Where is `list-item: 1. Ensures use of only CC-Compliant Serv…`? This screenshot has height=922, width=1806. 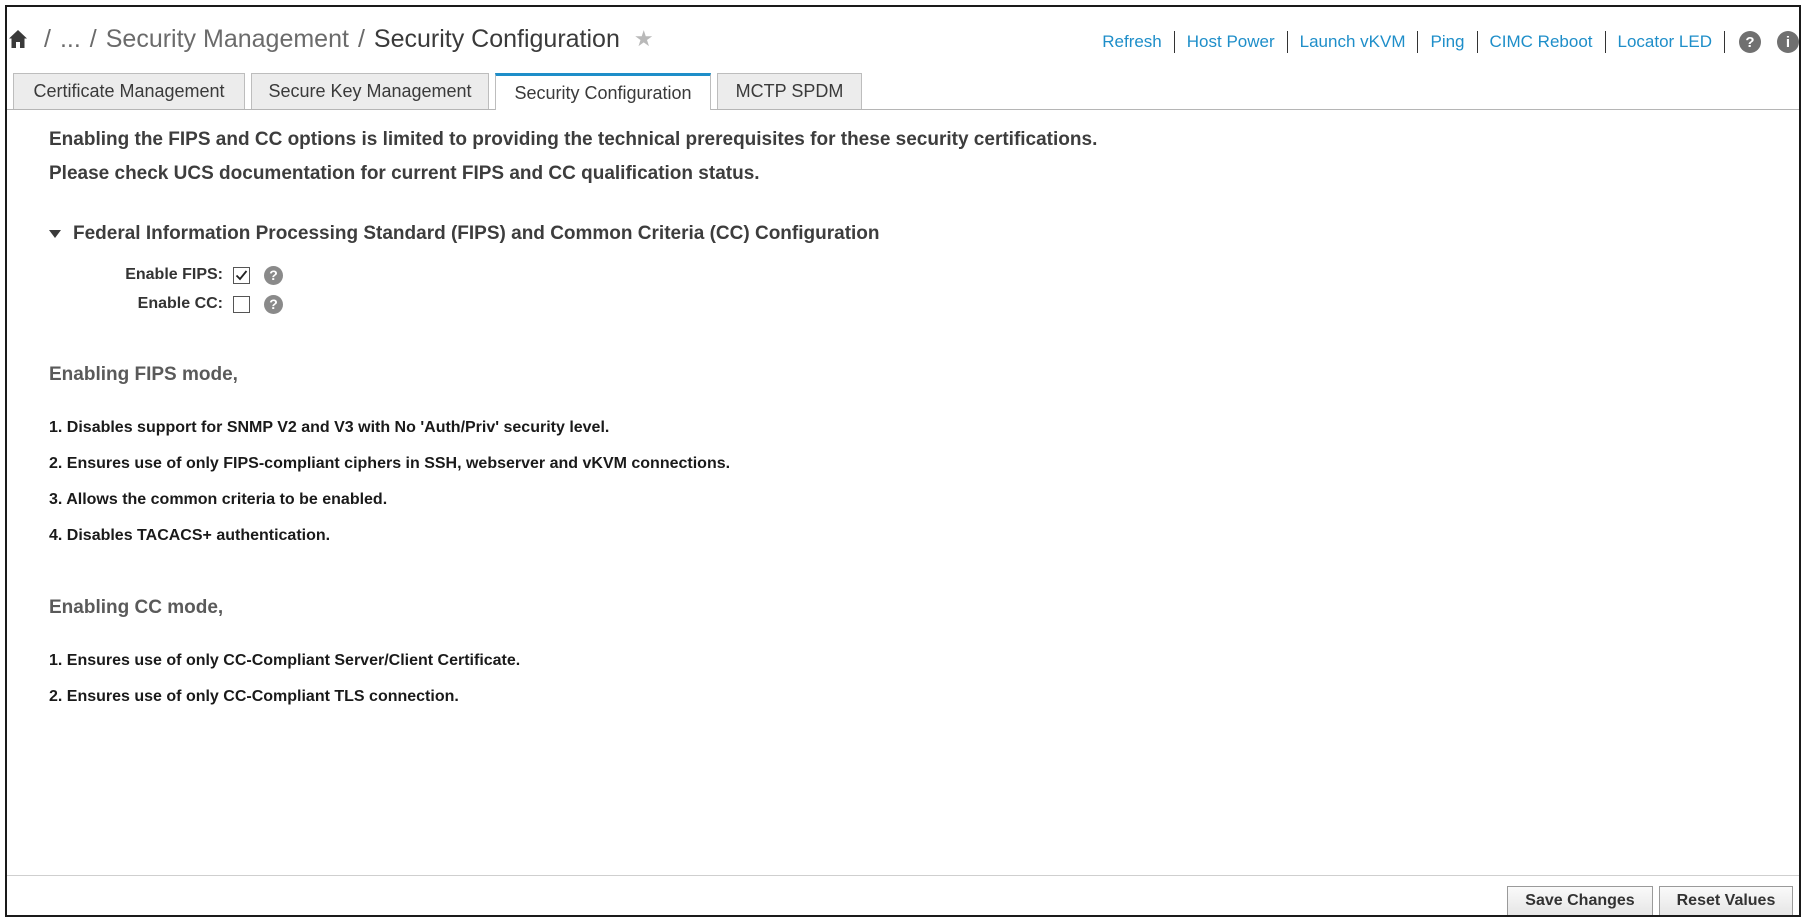
list-item: 1. Ensures use of only CC-Compliant Serv… is located at coordinates (285, 660).